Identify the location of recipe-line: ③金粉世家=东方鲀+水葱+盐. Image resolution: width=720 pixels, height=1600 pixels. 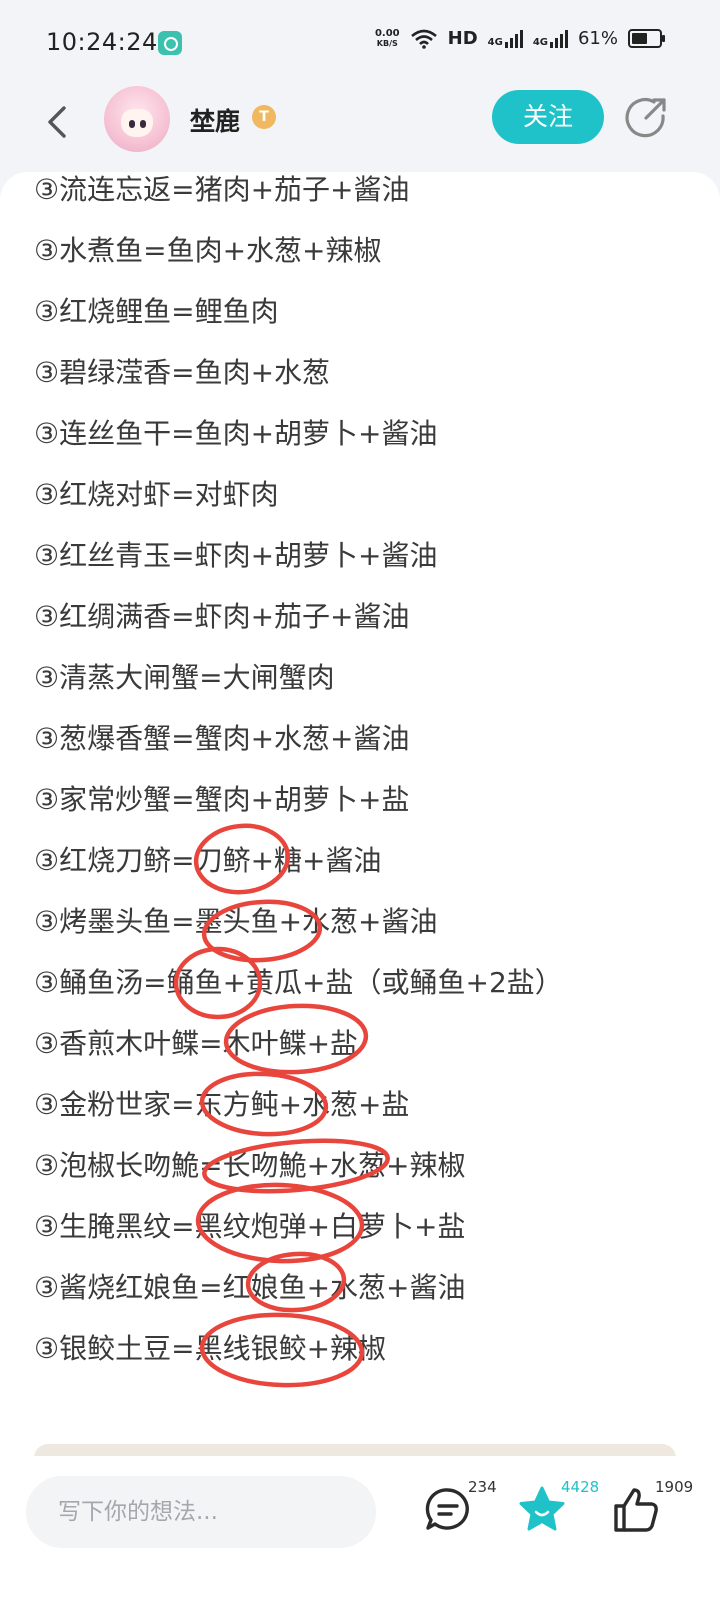
(222, 1104).